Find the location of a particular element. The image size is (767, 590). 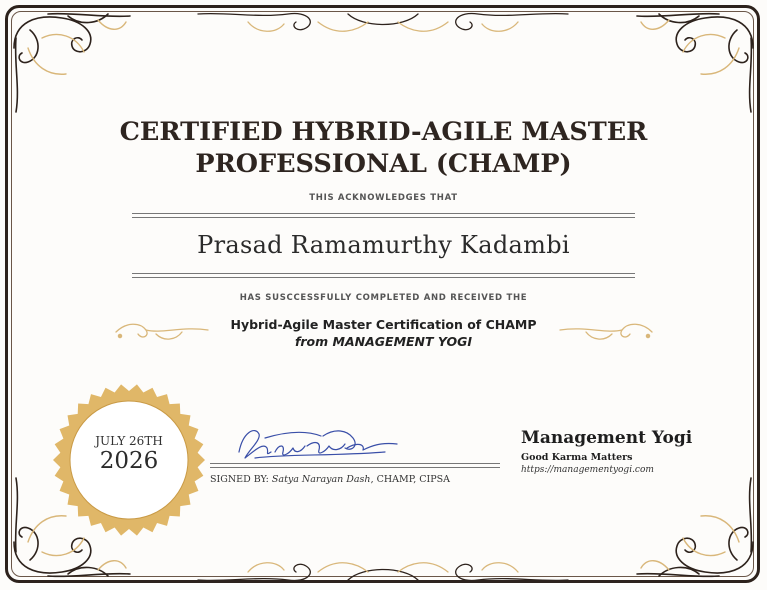

seal-year: 2026 is located at coordinates (129, 461).